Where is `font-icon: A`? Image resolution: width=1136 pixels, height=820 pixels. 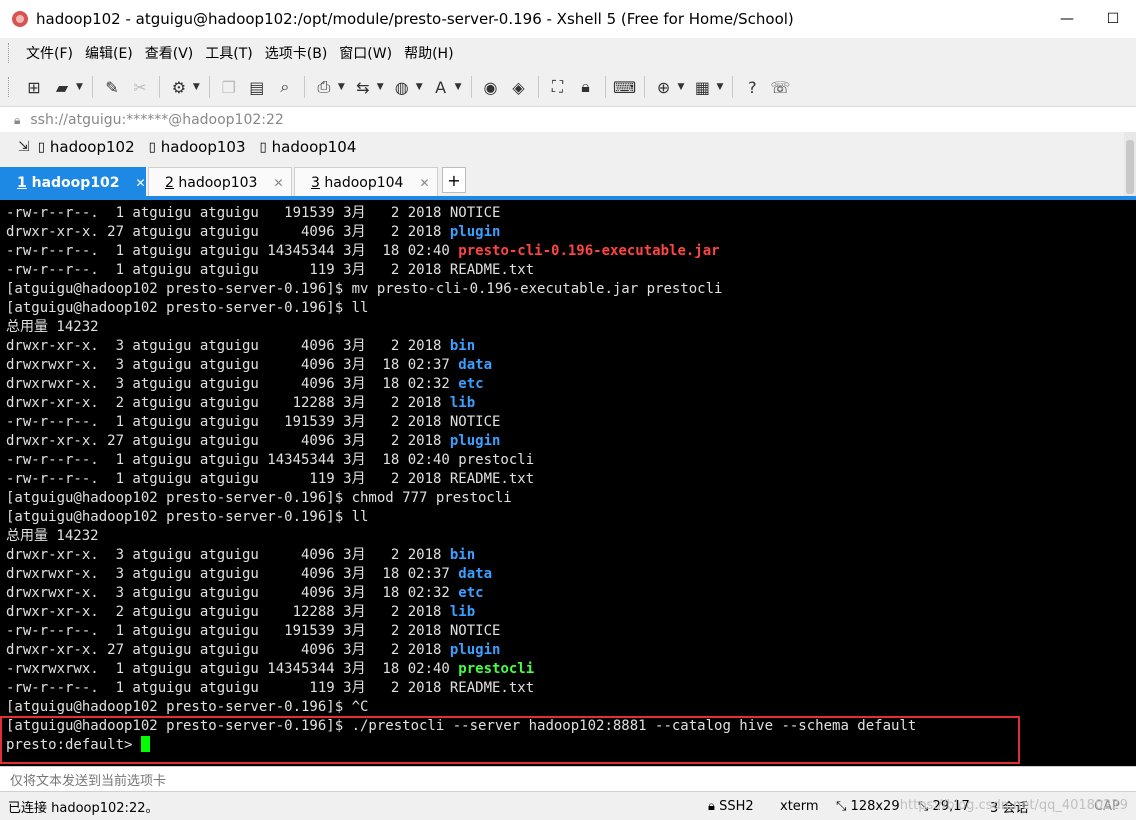 font-icon: A is located at coordinates (441, 87).